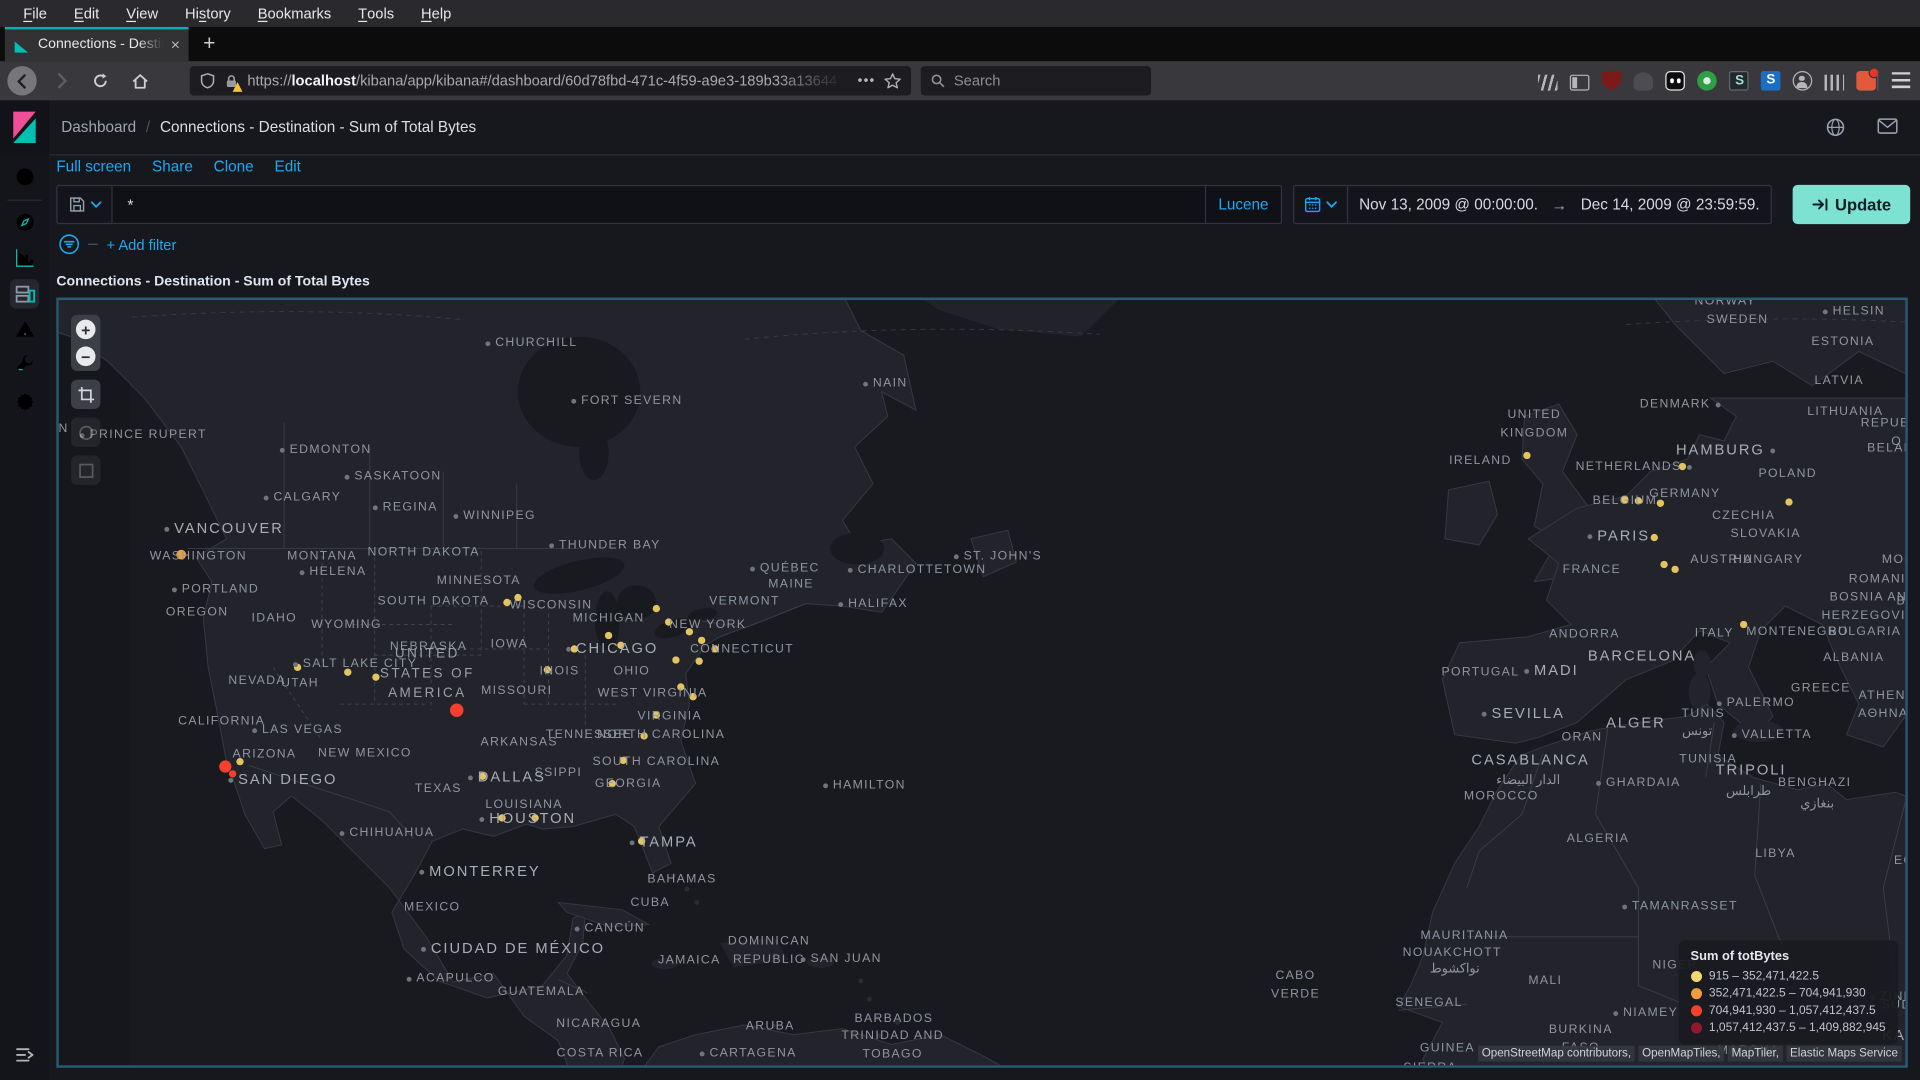 Image resolution: width=1920 pixels, height=1080 pixels. What do you see at coordinates (892, 1045) in the screenshot?
I see `map-label: TRINIDAD AND TOBAGO` at bounding box center [892, 1045].